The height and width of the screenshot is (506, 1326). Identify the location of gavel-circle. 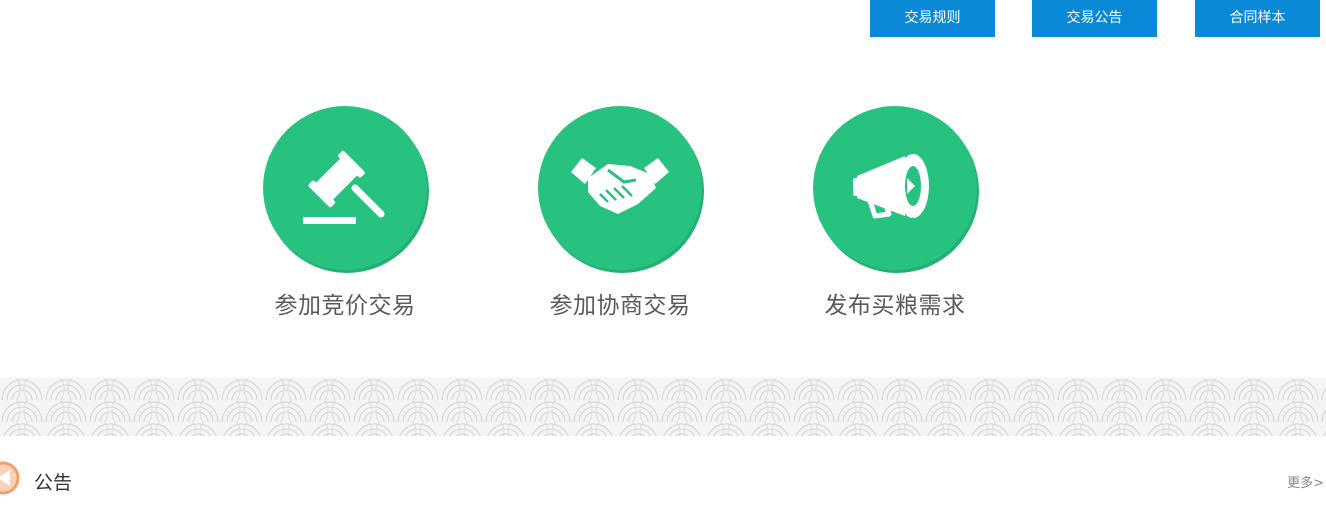
(345, 188).